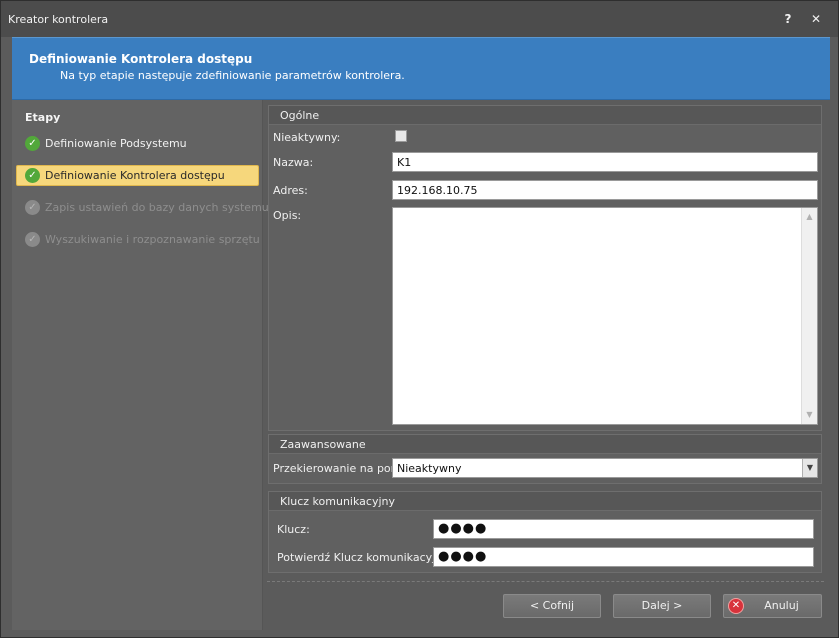  What do you see at coordinates (157, 207) in the screenshot?
I see `step-label: Zapis ustawień do bazy danych systemu` at bounding box center [157, 207].